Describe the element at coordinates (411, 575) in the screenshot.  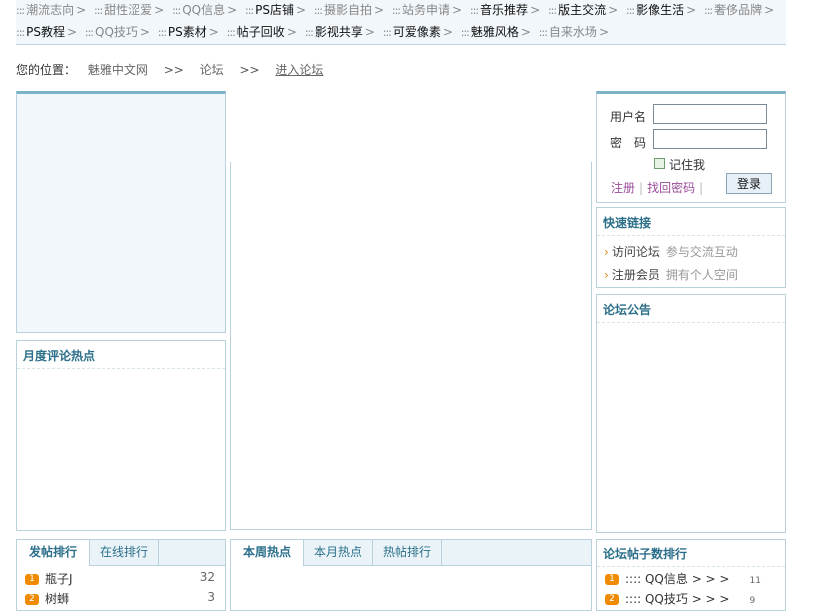
I see `hot-topics-panel: 本周热点 本月热点 热帖排行` at that location.